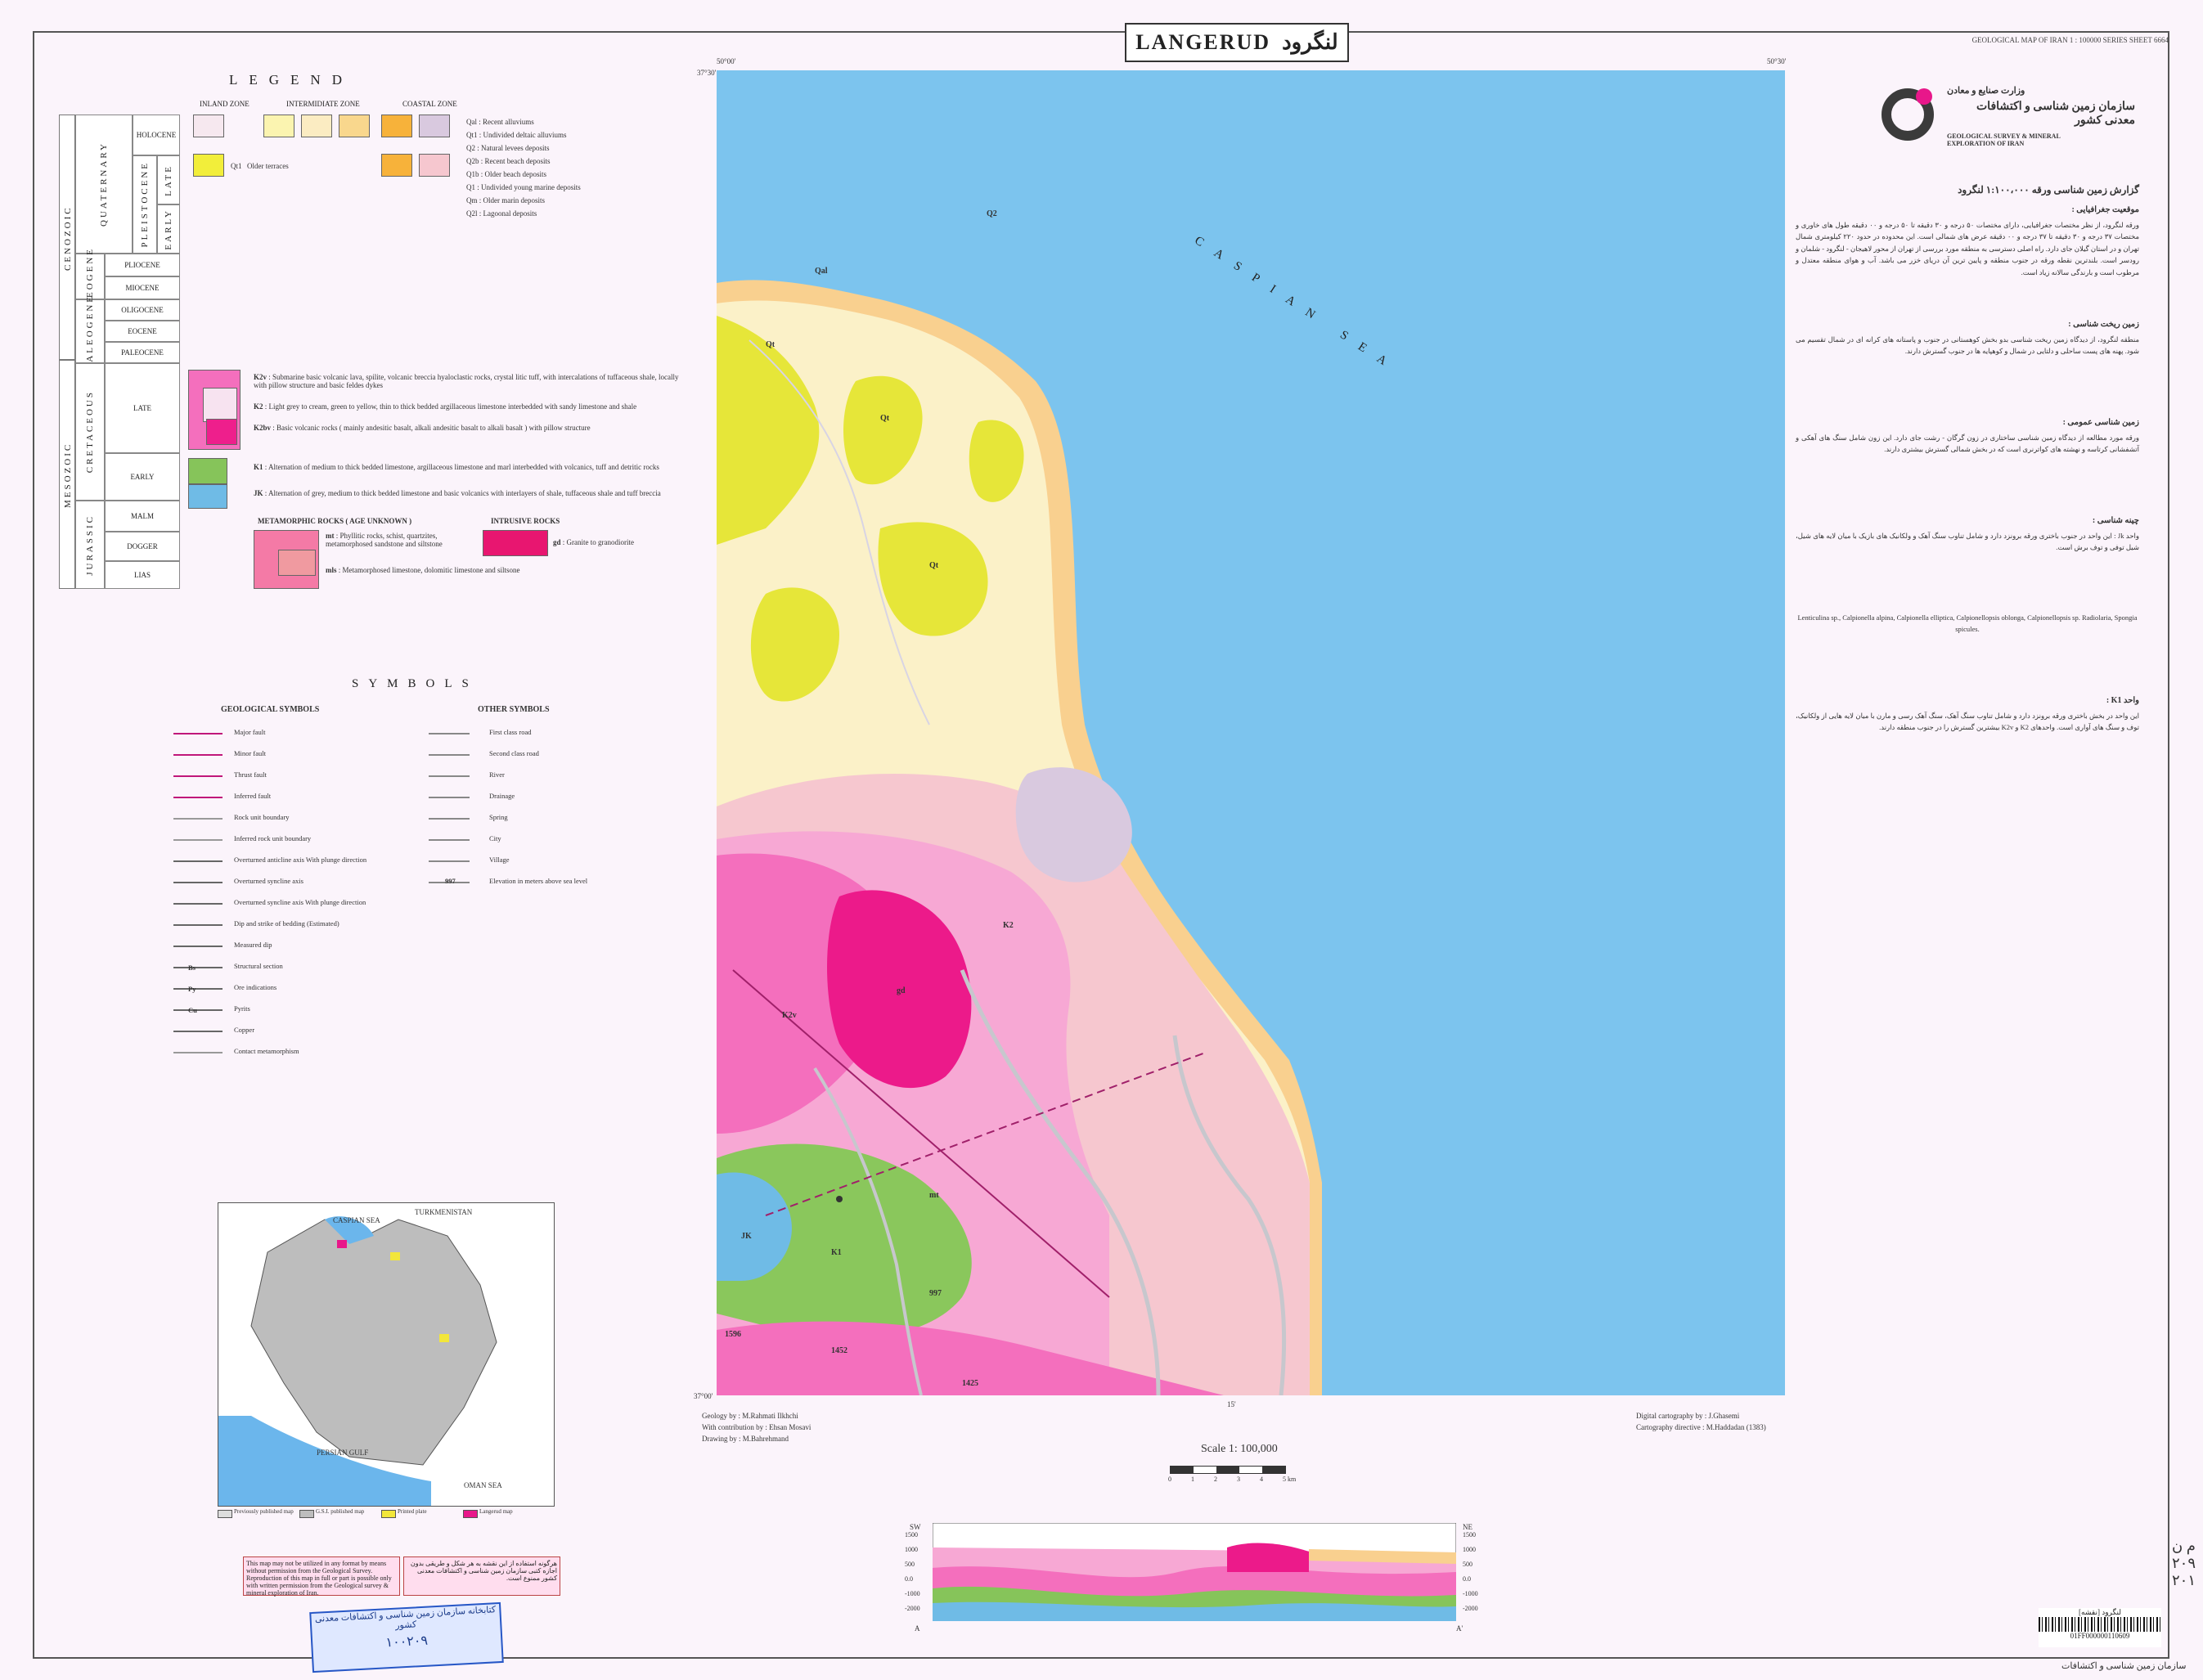  Describe the element at coordinates (508, 148) in the screenshot. I see `q-unit-2: Q2 : Natural levees deposits` at that location.